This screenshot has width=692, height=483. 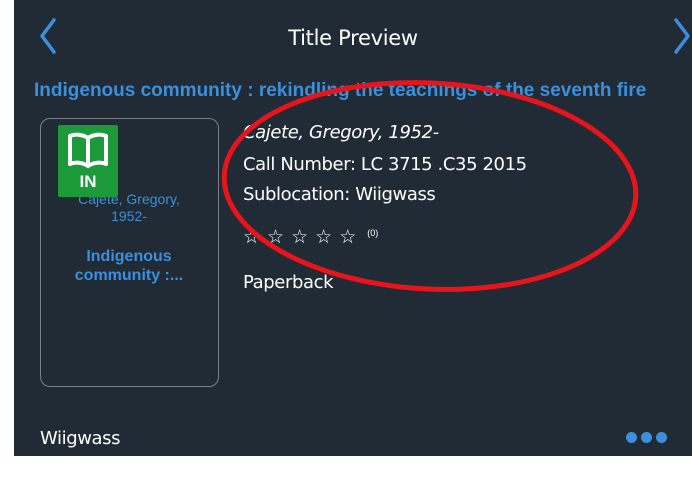 I want to click on rating-count: (0), so click(x=373, y=233).